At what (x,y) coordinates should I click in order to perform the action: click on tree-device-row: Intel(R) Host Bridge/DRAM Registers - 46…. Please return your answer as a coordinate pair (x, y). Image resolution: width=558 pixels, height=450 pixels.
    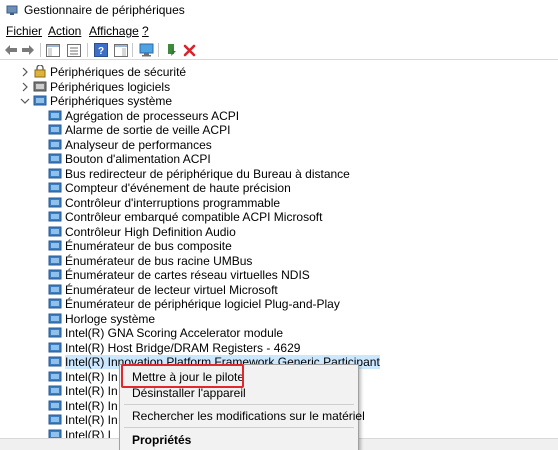
    Looking at the image, I should click on (279, 348).